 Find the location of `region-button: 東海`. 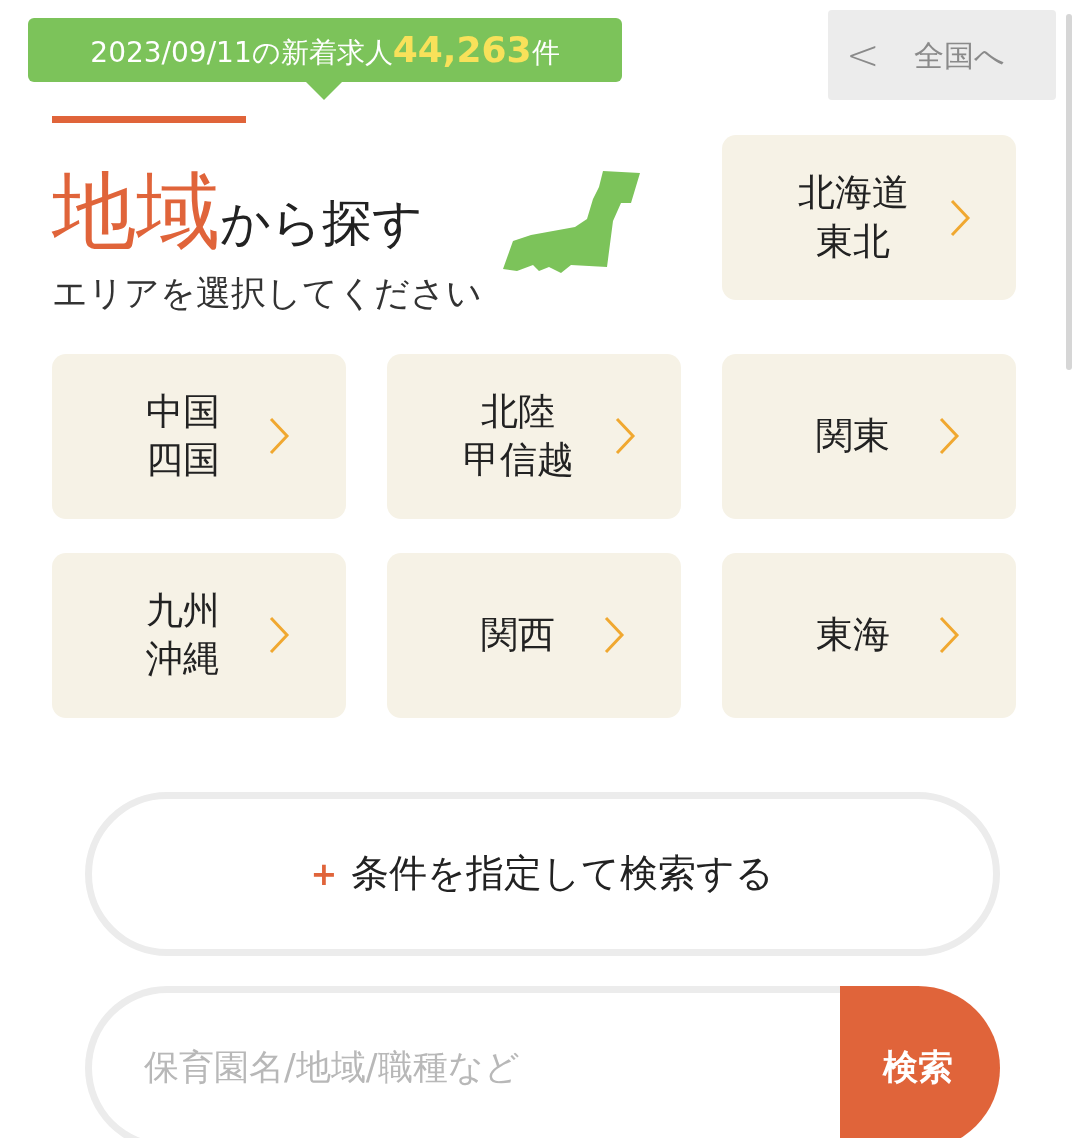

region-button: 東海 is located at coordinates (869, 635).